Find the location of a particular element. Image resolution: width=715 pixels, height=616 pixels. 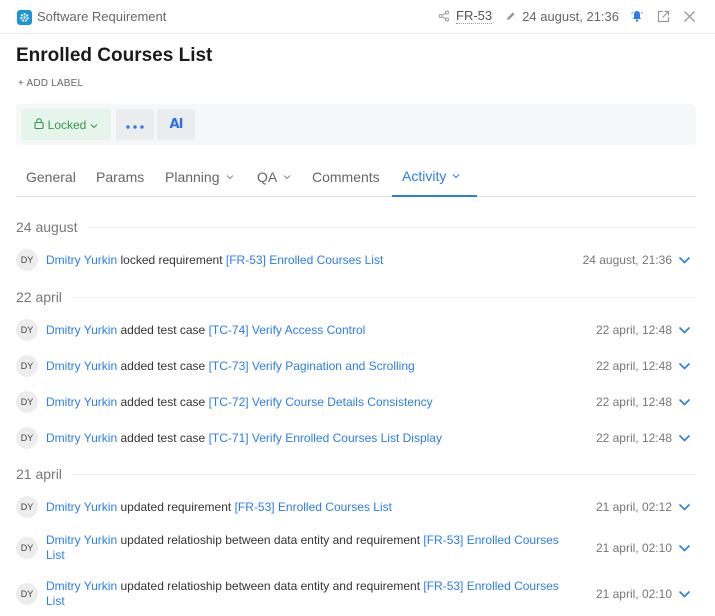

tab-label: General is located at coordinates (51, 176).